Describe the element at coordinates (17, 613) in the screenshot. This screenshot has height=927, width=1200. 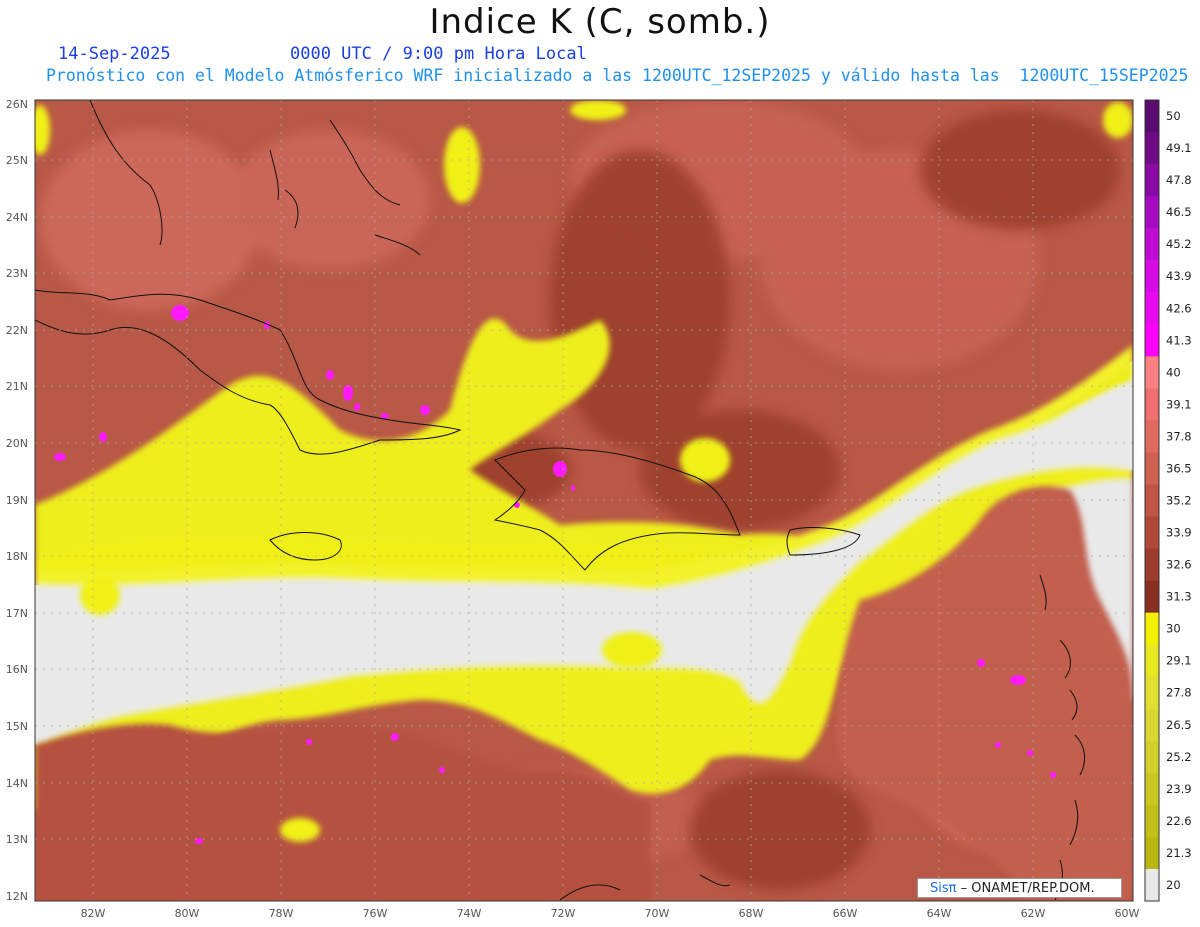
I see `lat-label: 17N` at that location.